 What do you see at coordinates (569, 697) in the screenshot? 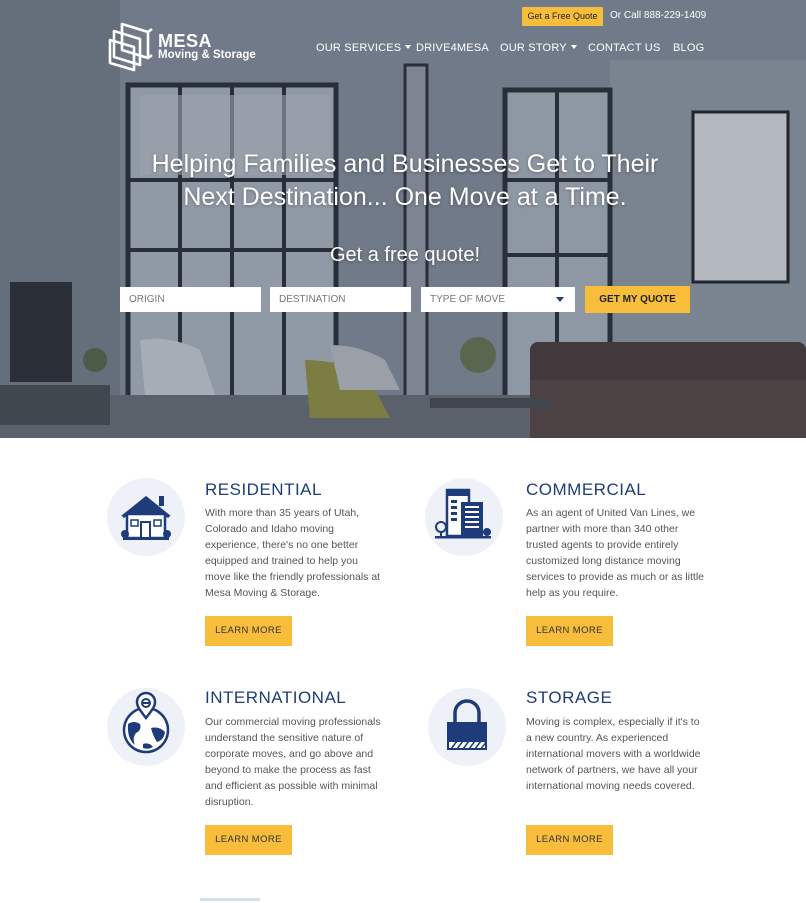
I see `storage-title: STORAGE` at bounding box center [569, 697].